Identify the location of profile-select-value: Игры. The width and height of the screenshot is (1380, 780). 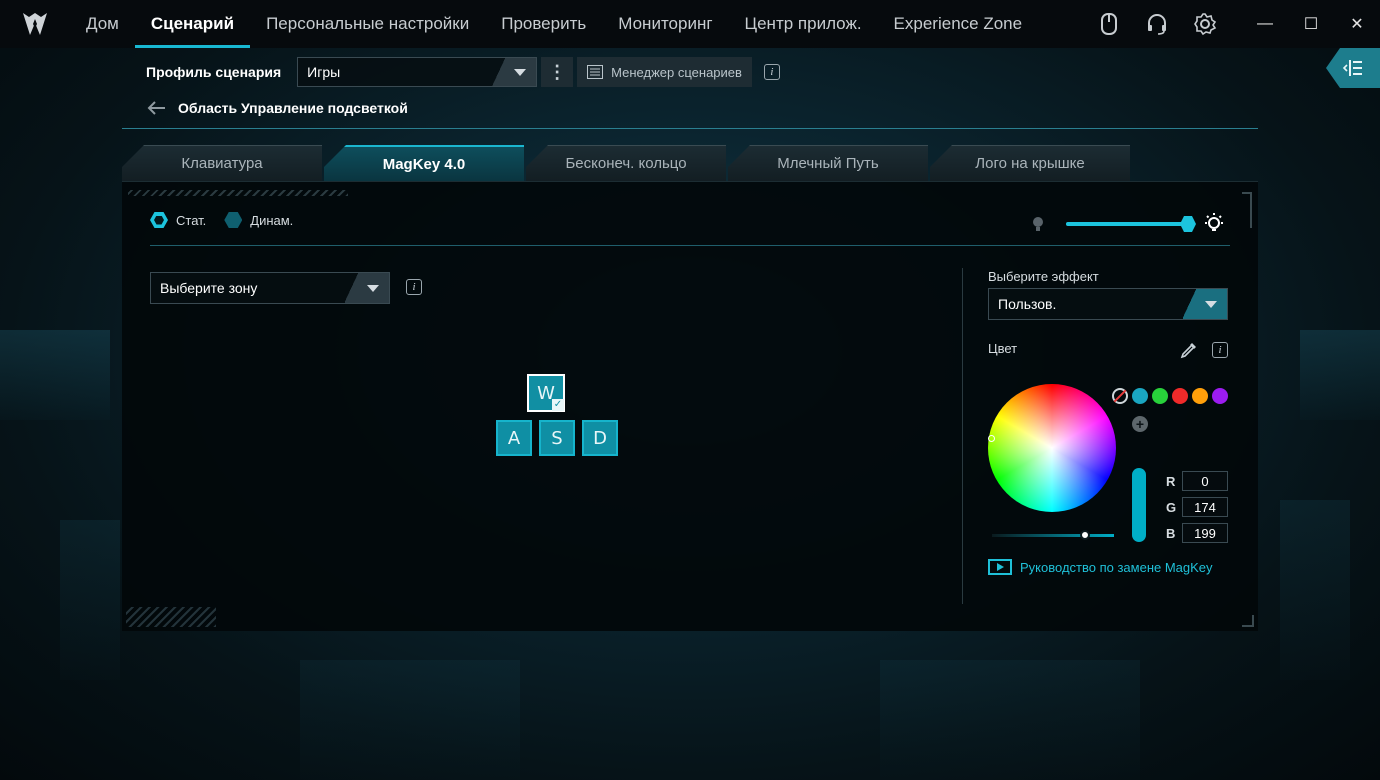
(324, 72).